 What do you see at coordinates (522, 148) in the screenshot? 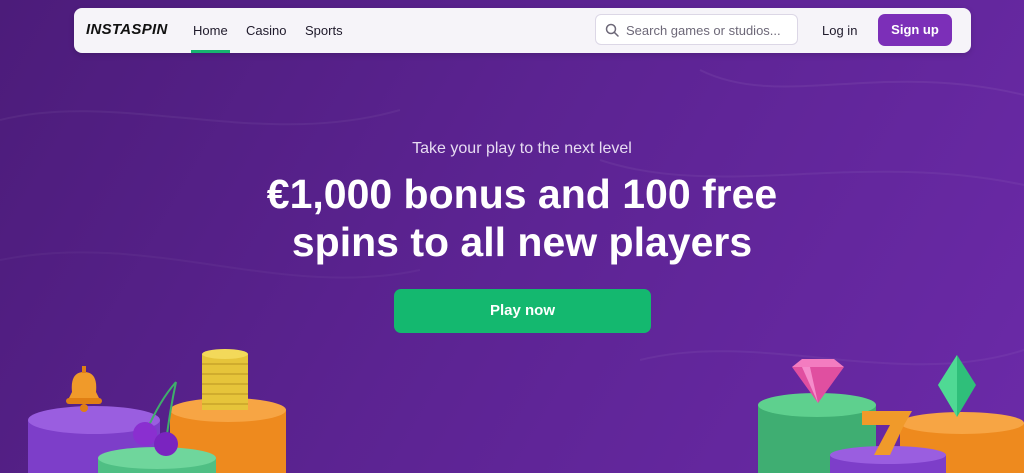
I see `hero-tagline: Take your play to the next level` at bounding box center [522, 148].